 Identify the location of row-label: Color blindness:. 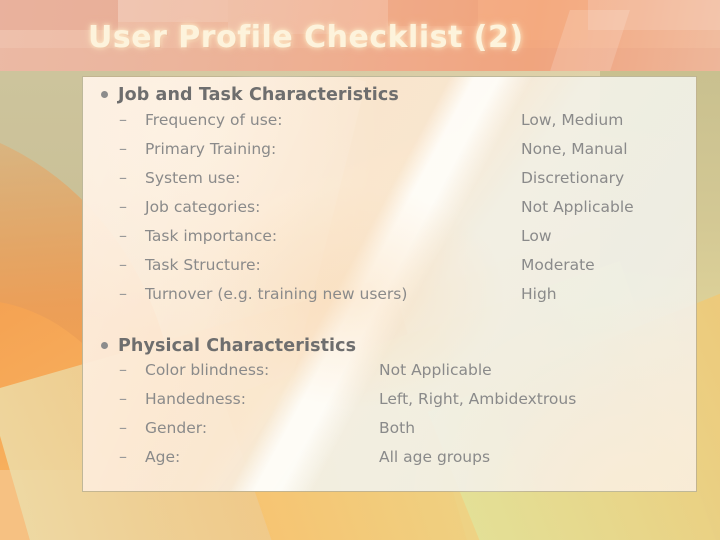
(207, 370).